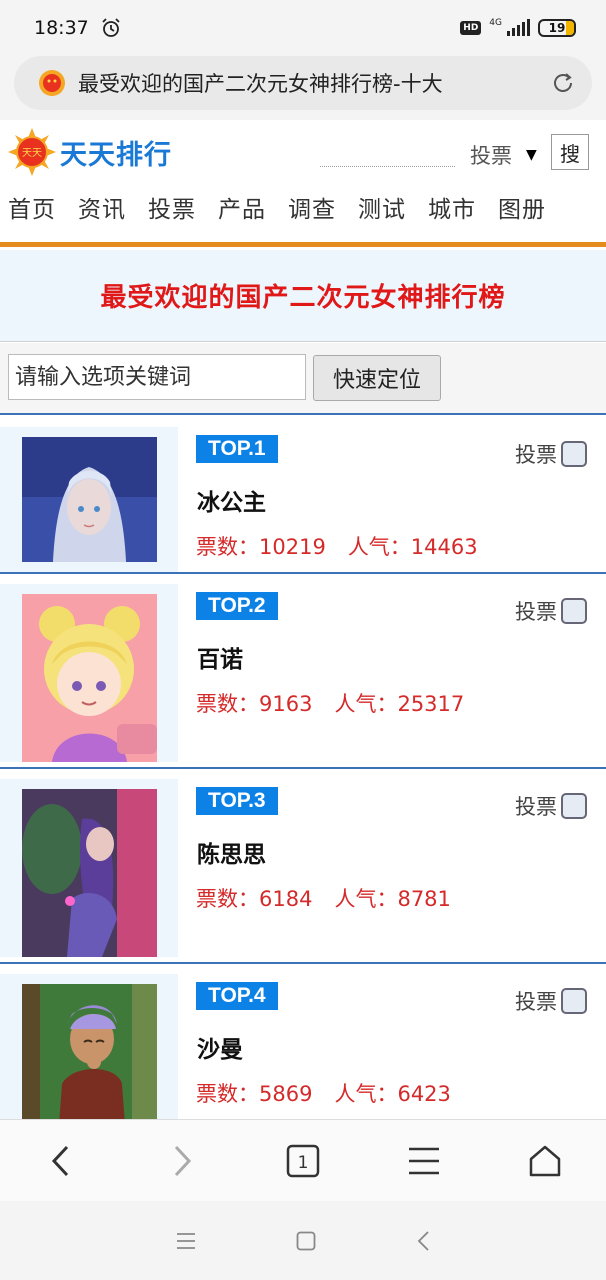 Image resolution: width=606 pixels, height=1280 pixels. What do you see at coordinates (102, 216) in the screenshot?
I see `nav-item-news: 资讯` at bounding box center [102, 216].